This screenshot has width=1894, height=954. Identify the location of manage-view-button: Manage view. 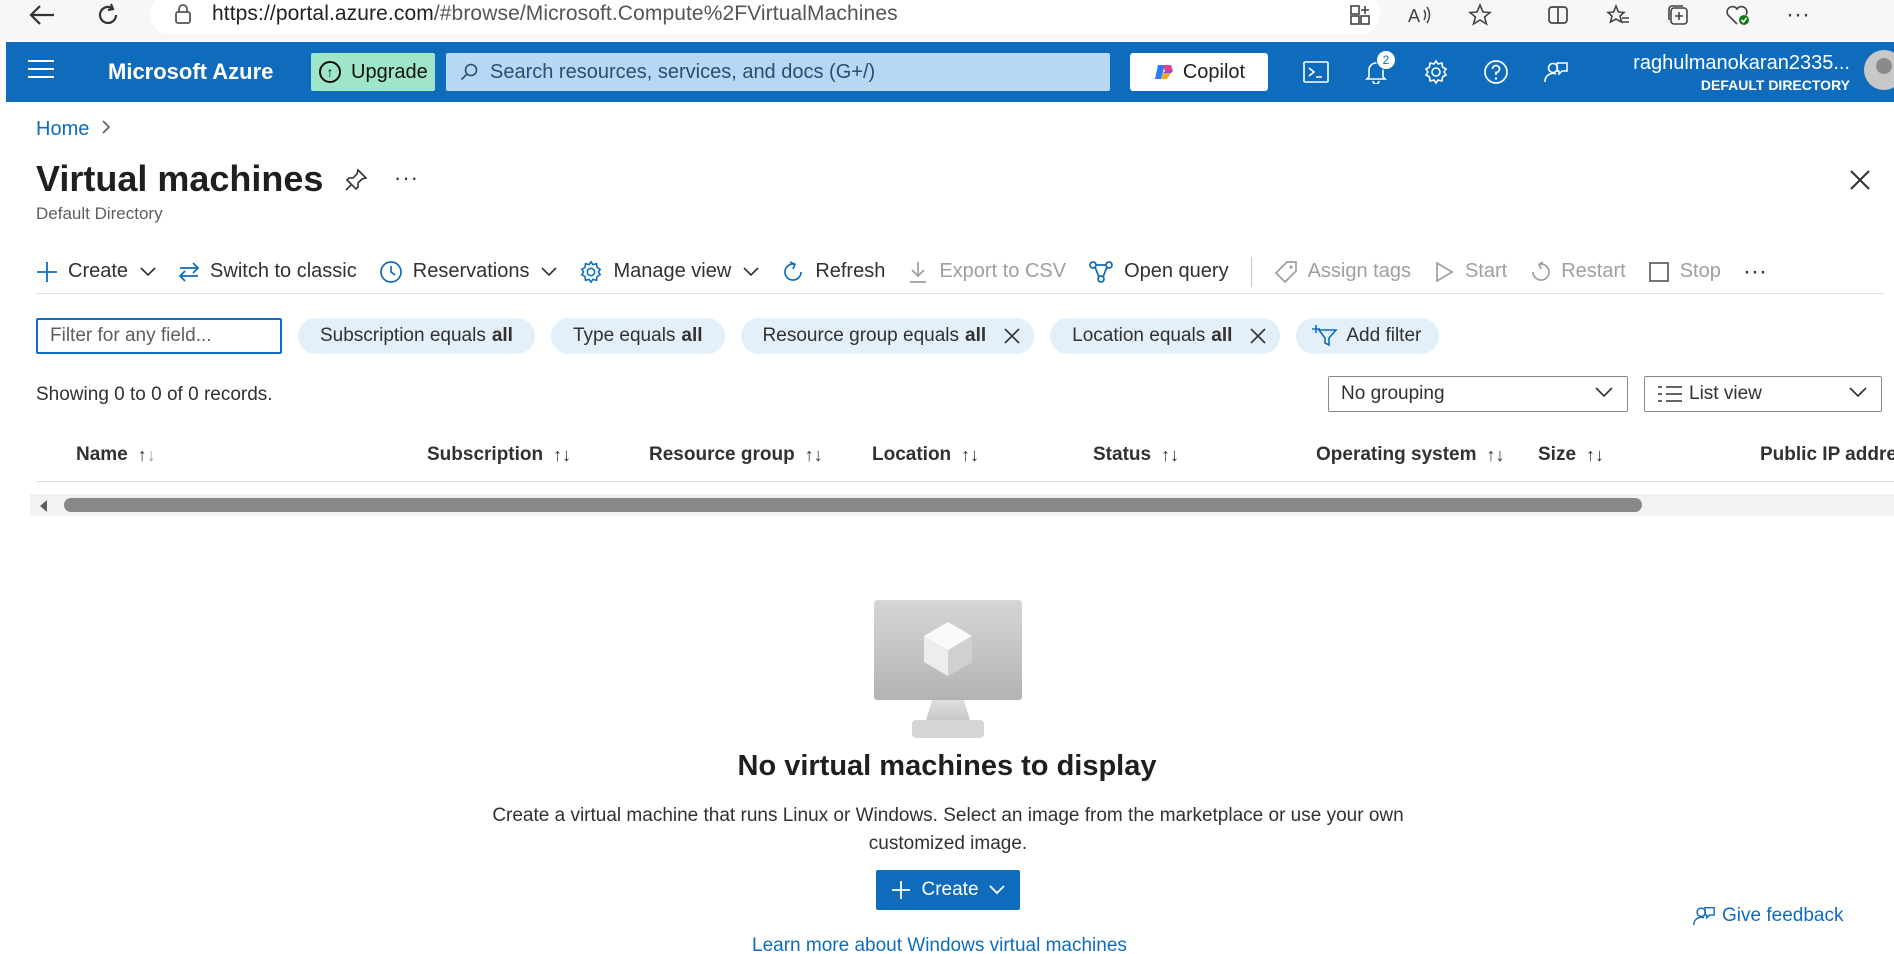
(669, 272).